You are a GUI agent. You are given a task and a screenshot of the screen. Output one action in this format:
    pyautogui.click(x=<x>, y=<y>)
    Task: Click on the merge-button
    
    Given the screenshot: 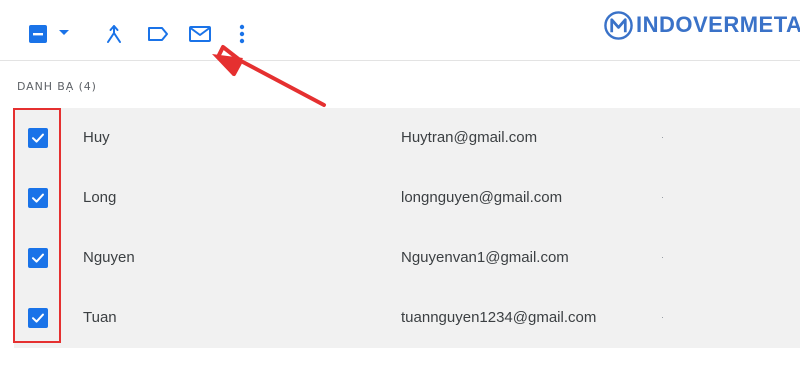 What is the action you would take?
    pyautogui.click(x=114, y=34)
    